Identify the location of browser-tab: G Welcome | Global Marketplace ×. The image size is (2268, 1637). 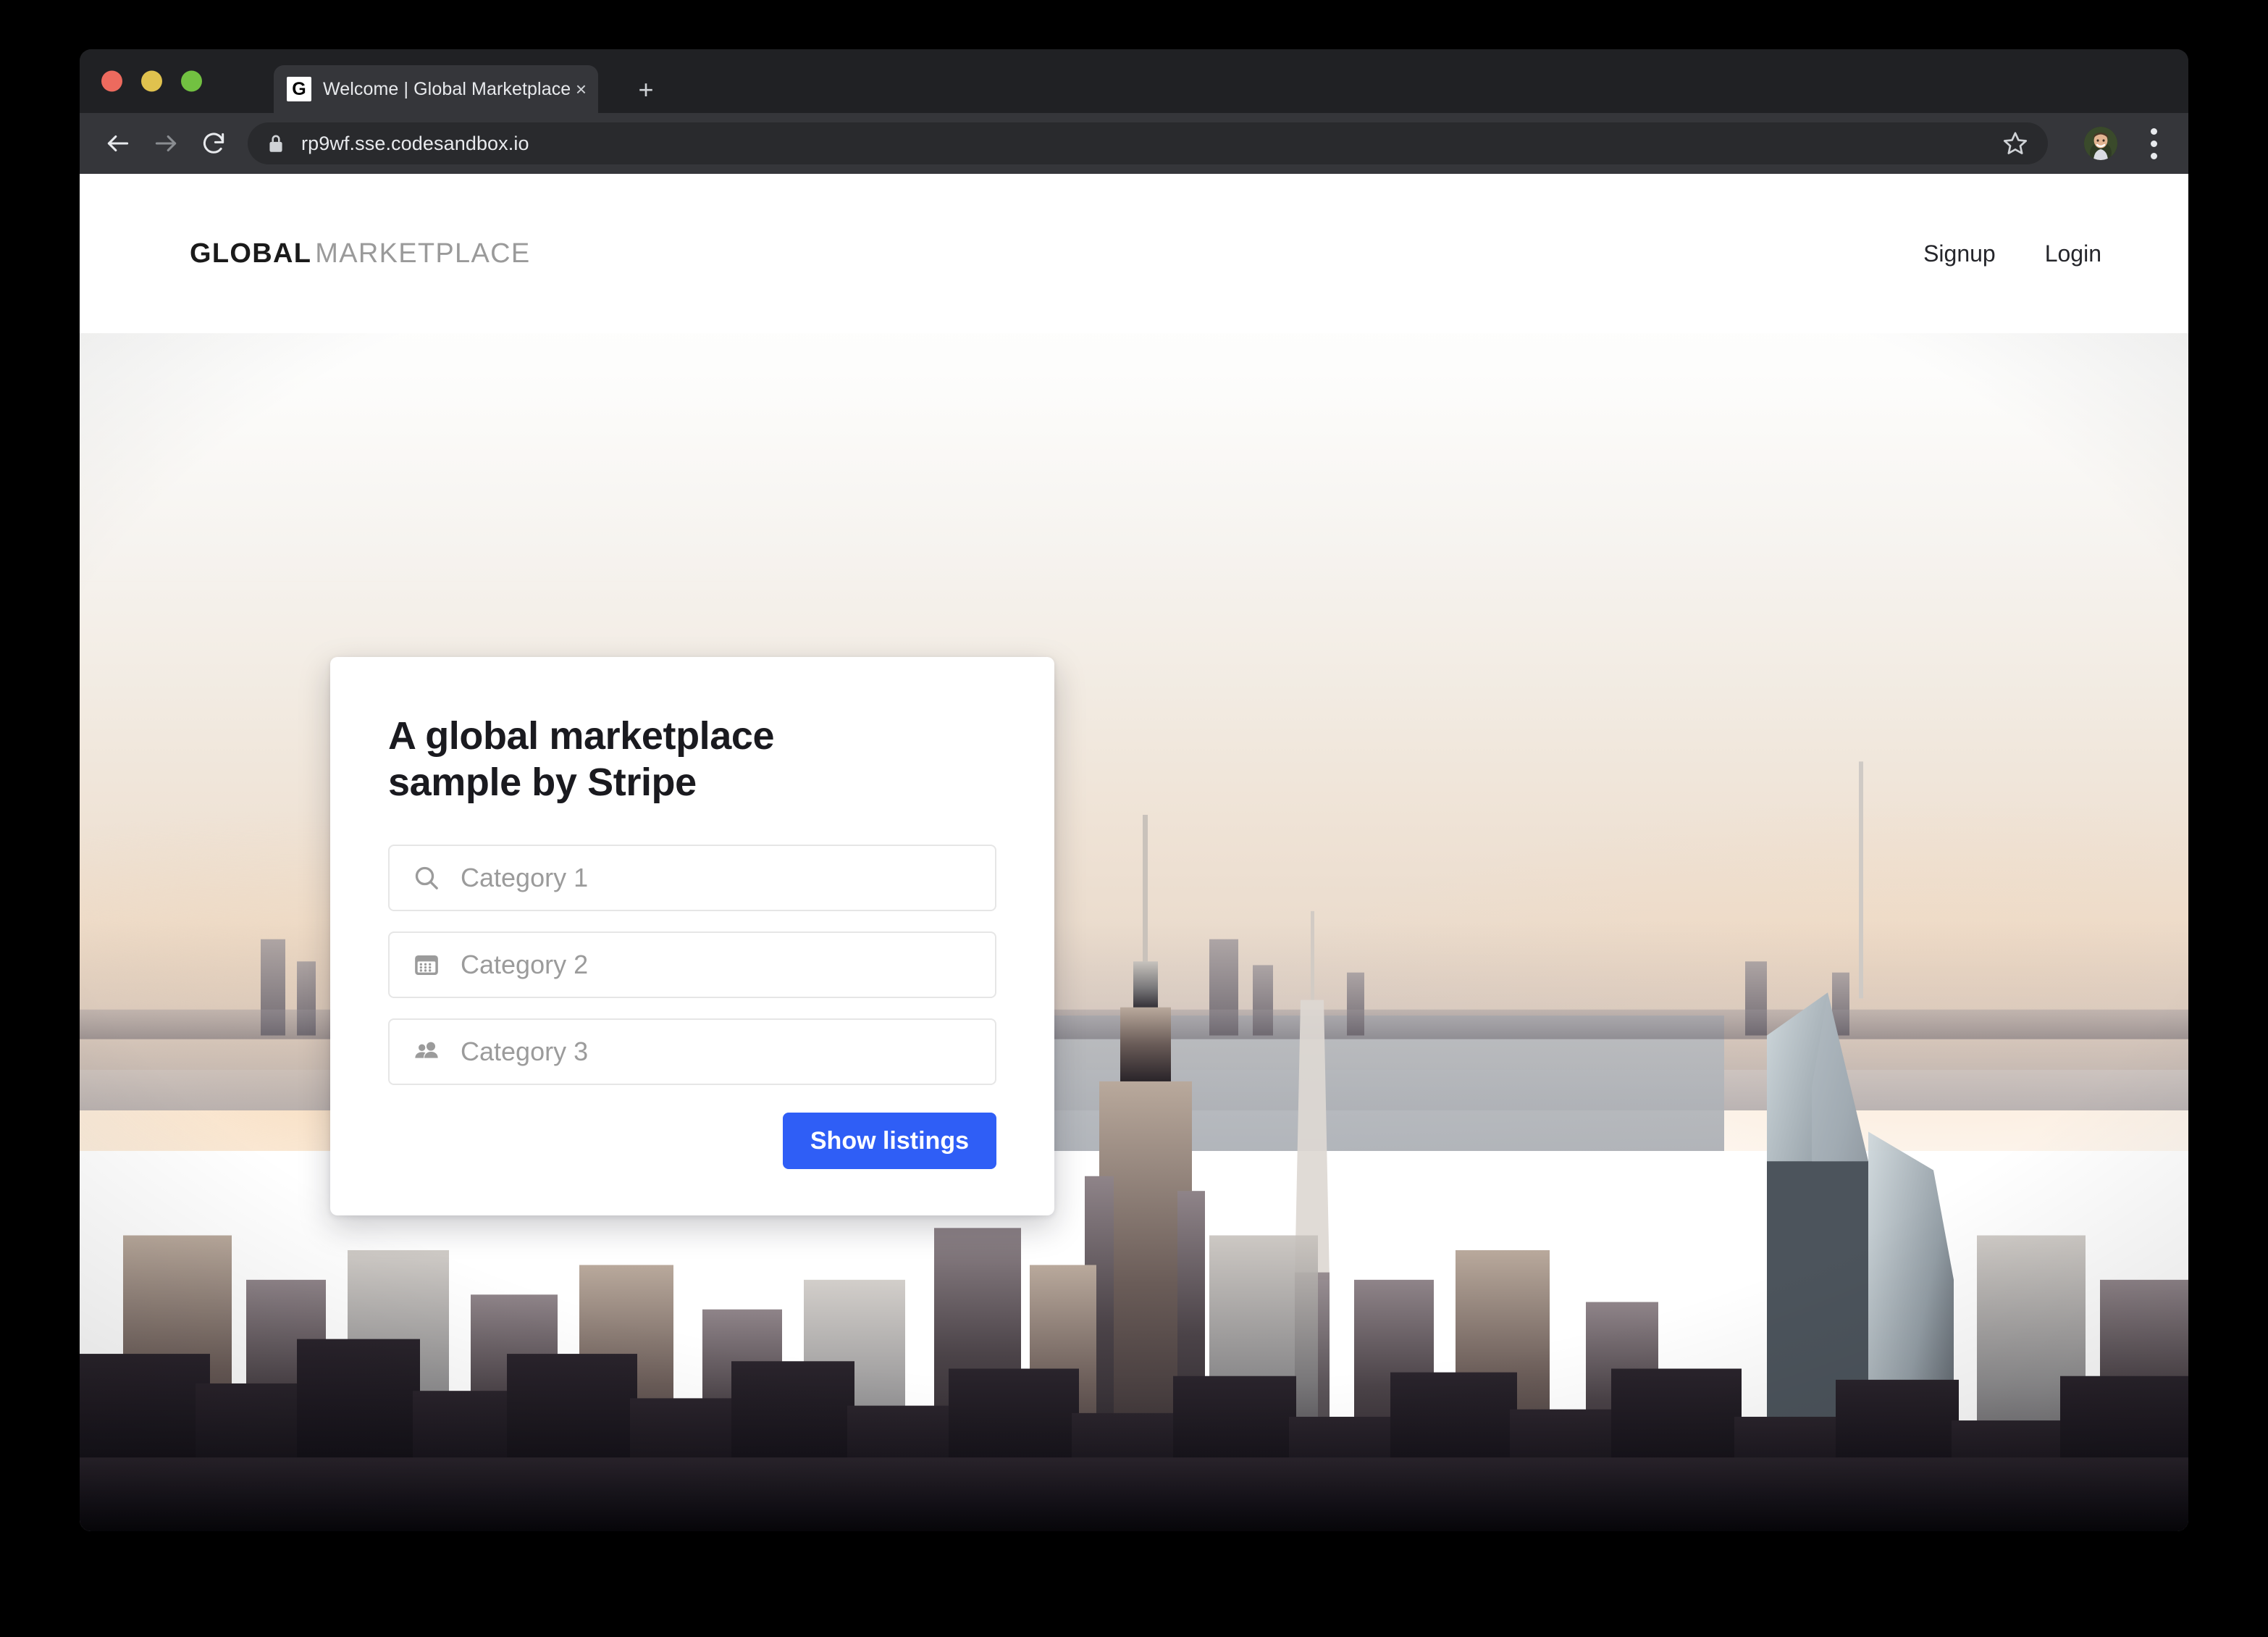
(436, 89).